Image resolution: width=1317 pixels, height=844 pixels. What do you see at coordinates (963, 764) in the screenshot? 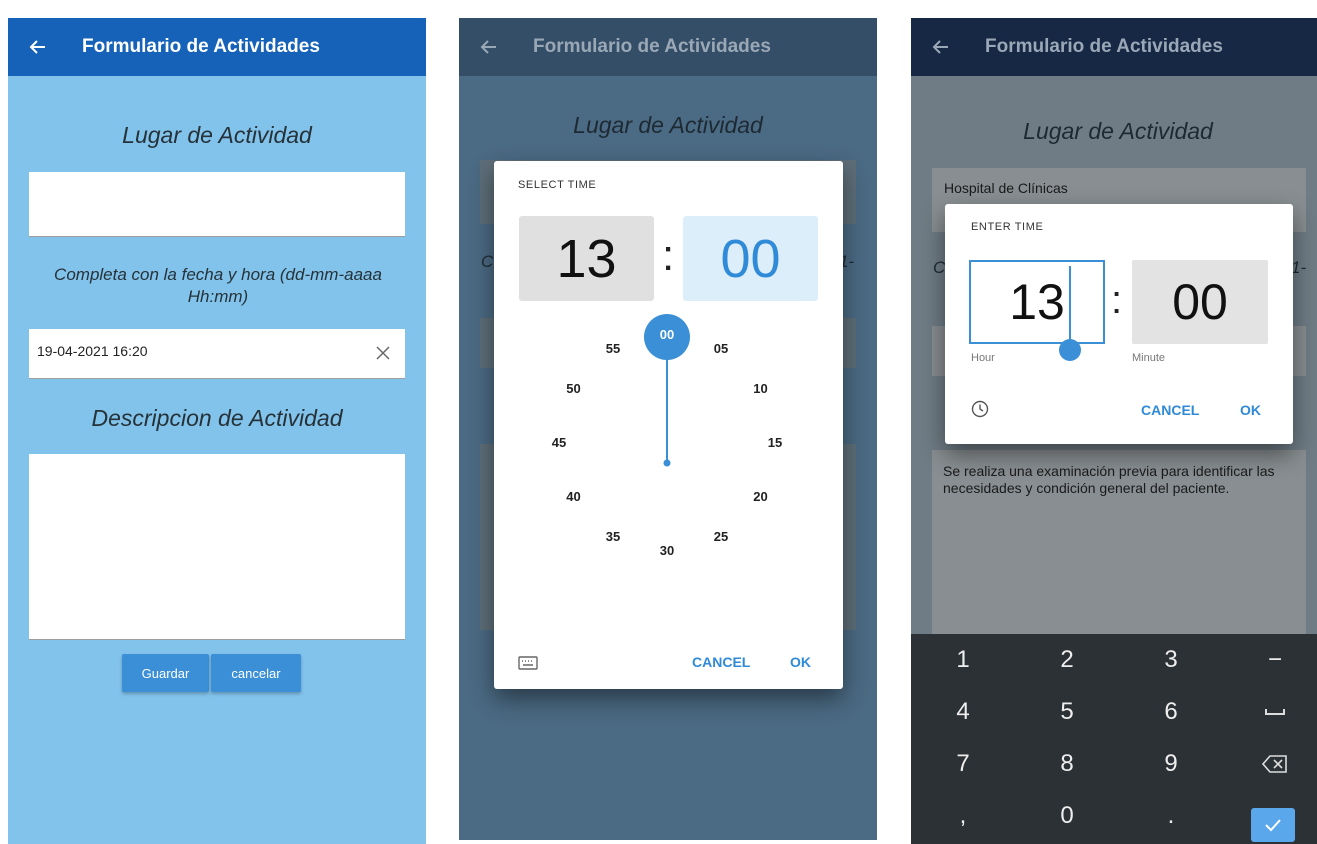
I see `key-7: 7` at bounding box center [963, 764].